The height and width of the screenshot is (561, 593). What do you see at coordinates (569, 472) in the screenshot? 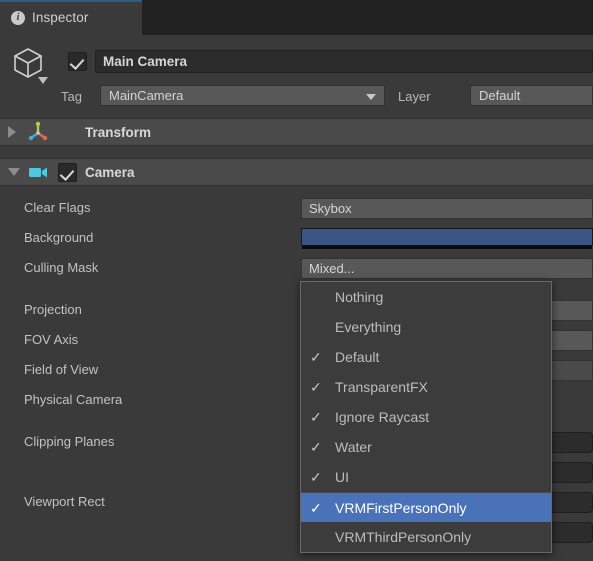
I see `clipping-planes-far-input` at bounding box center [569, 472].